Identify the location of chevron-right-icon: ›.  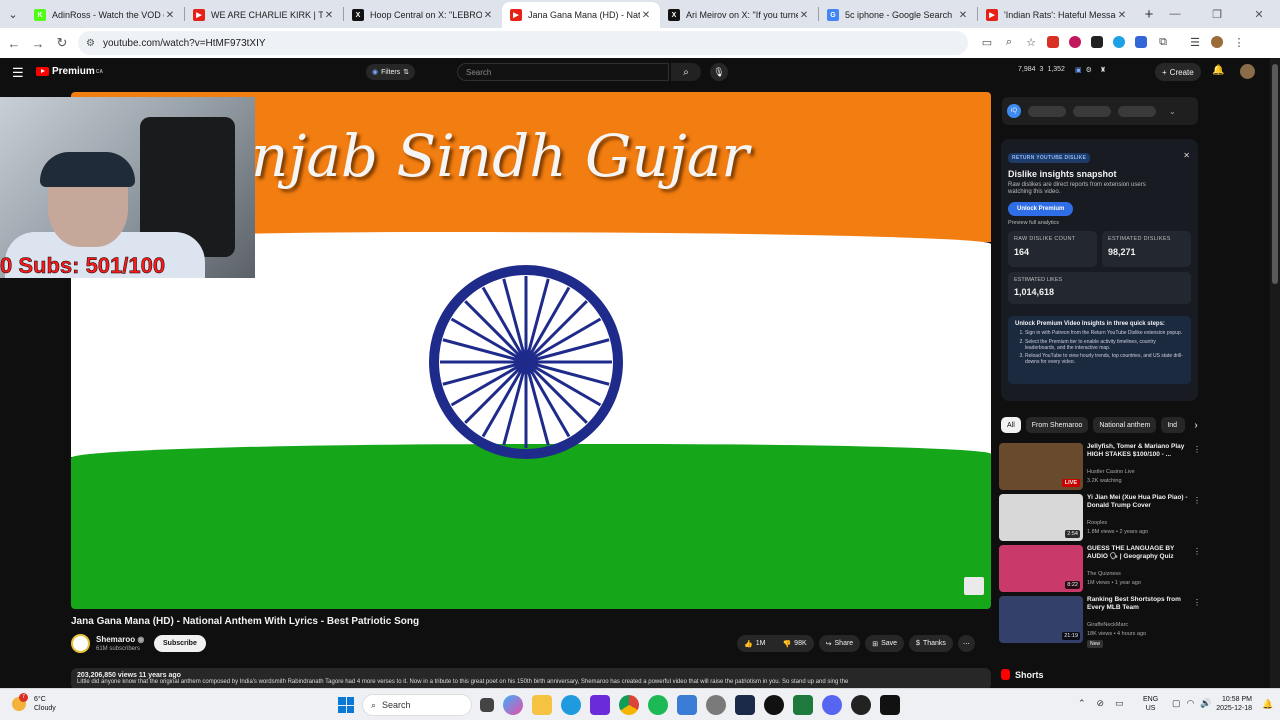
(1195, 425).